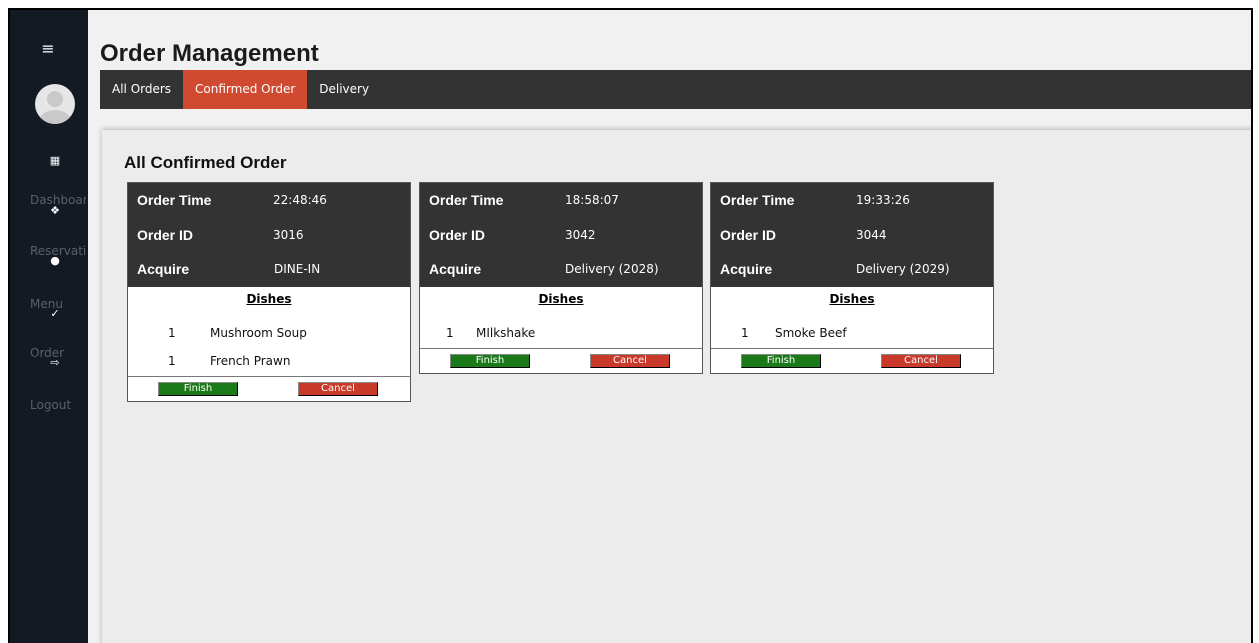 The width and height of the screenshot is (1259, 643). I want to click on dish-row: 1 French Prawn, so click(269, 362).